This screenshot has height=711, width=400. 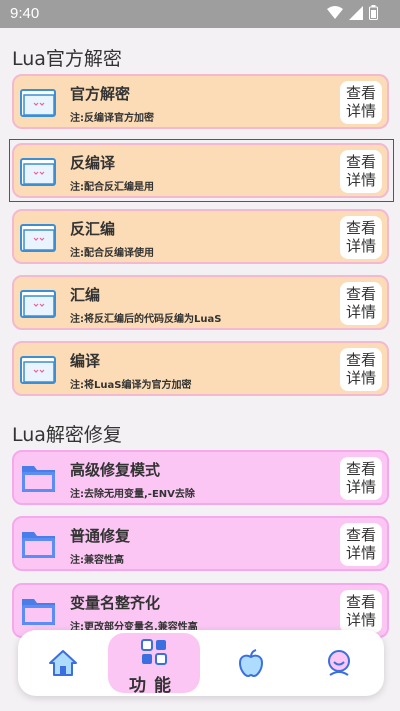 I want to click on card-title: 编译, so click(x=85, y=361).